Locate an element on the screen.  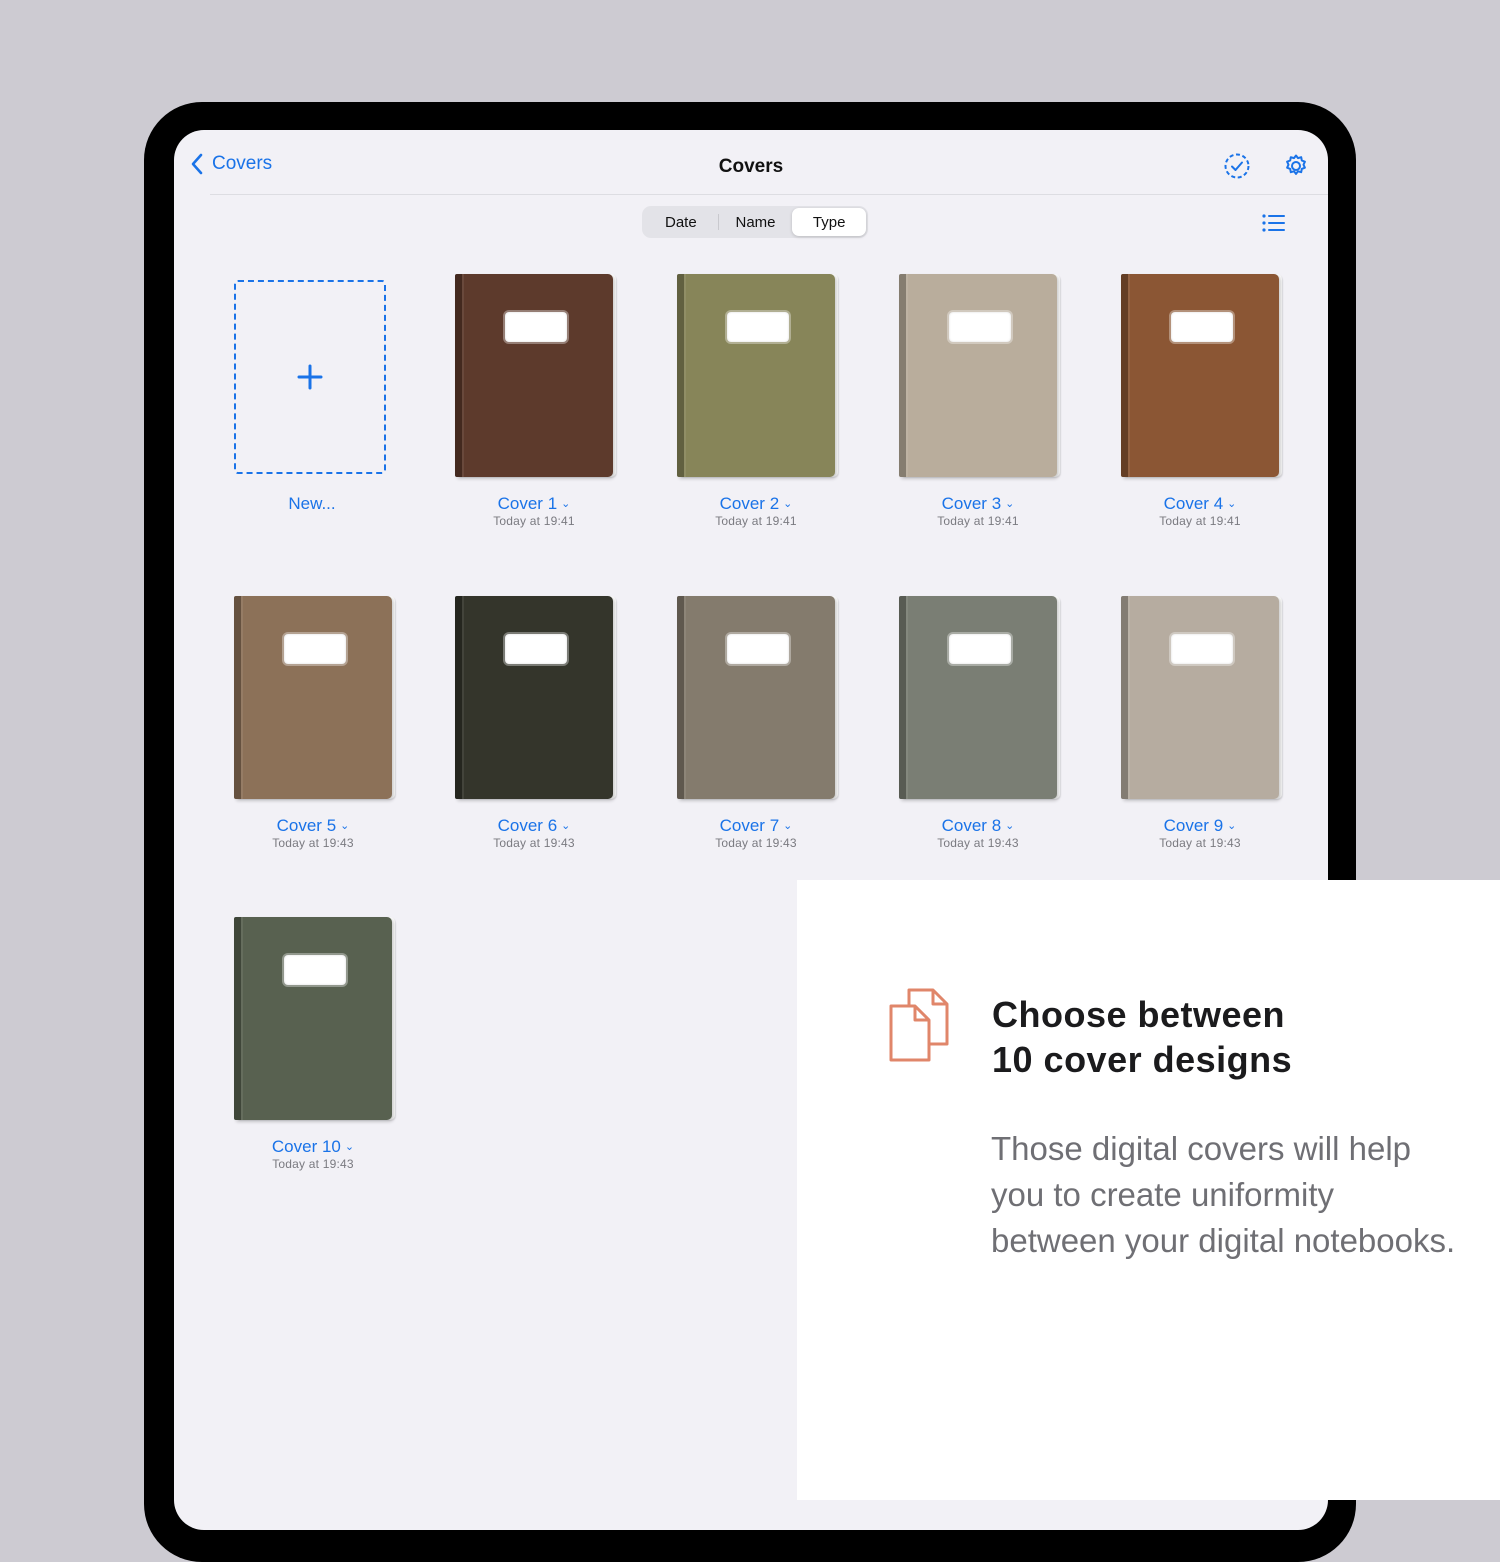
cover-name-menu: Cover 8 ⌄ is located at coordinates (978, 826).